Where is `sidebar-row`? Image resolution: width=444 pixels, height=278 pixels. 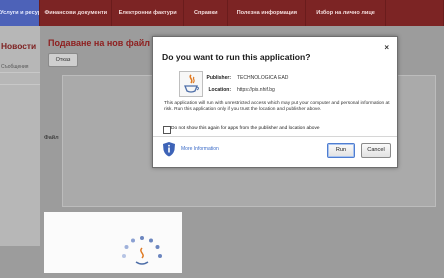
sidebar-row is located at coordinates (20, 90).